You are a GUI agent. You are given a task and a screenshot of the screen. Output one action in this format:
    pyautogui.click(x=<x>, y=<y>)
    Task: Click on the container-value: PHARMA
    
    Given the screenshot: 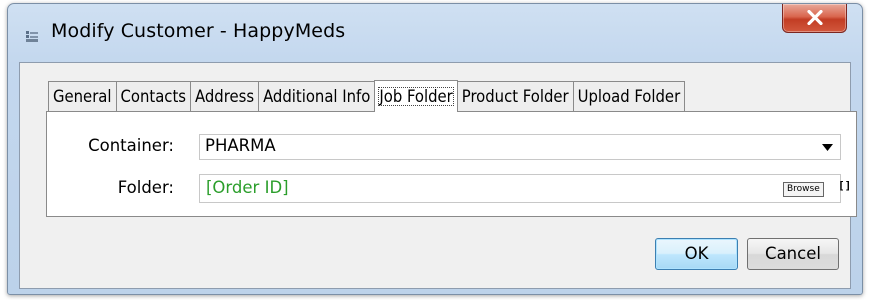 What is the action you would take?
    pyautogui.click(x=240, y=145)
    